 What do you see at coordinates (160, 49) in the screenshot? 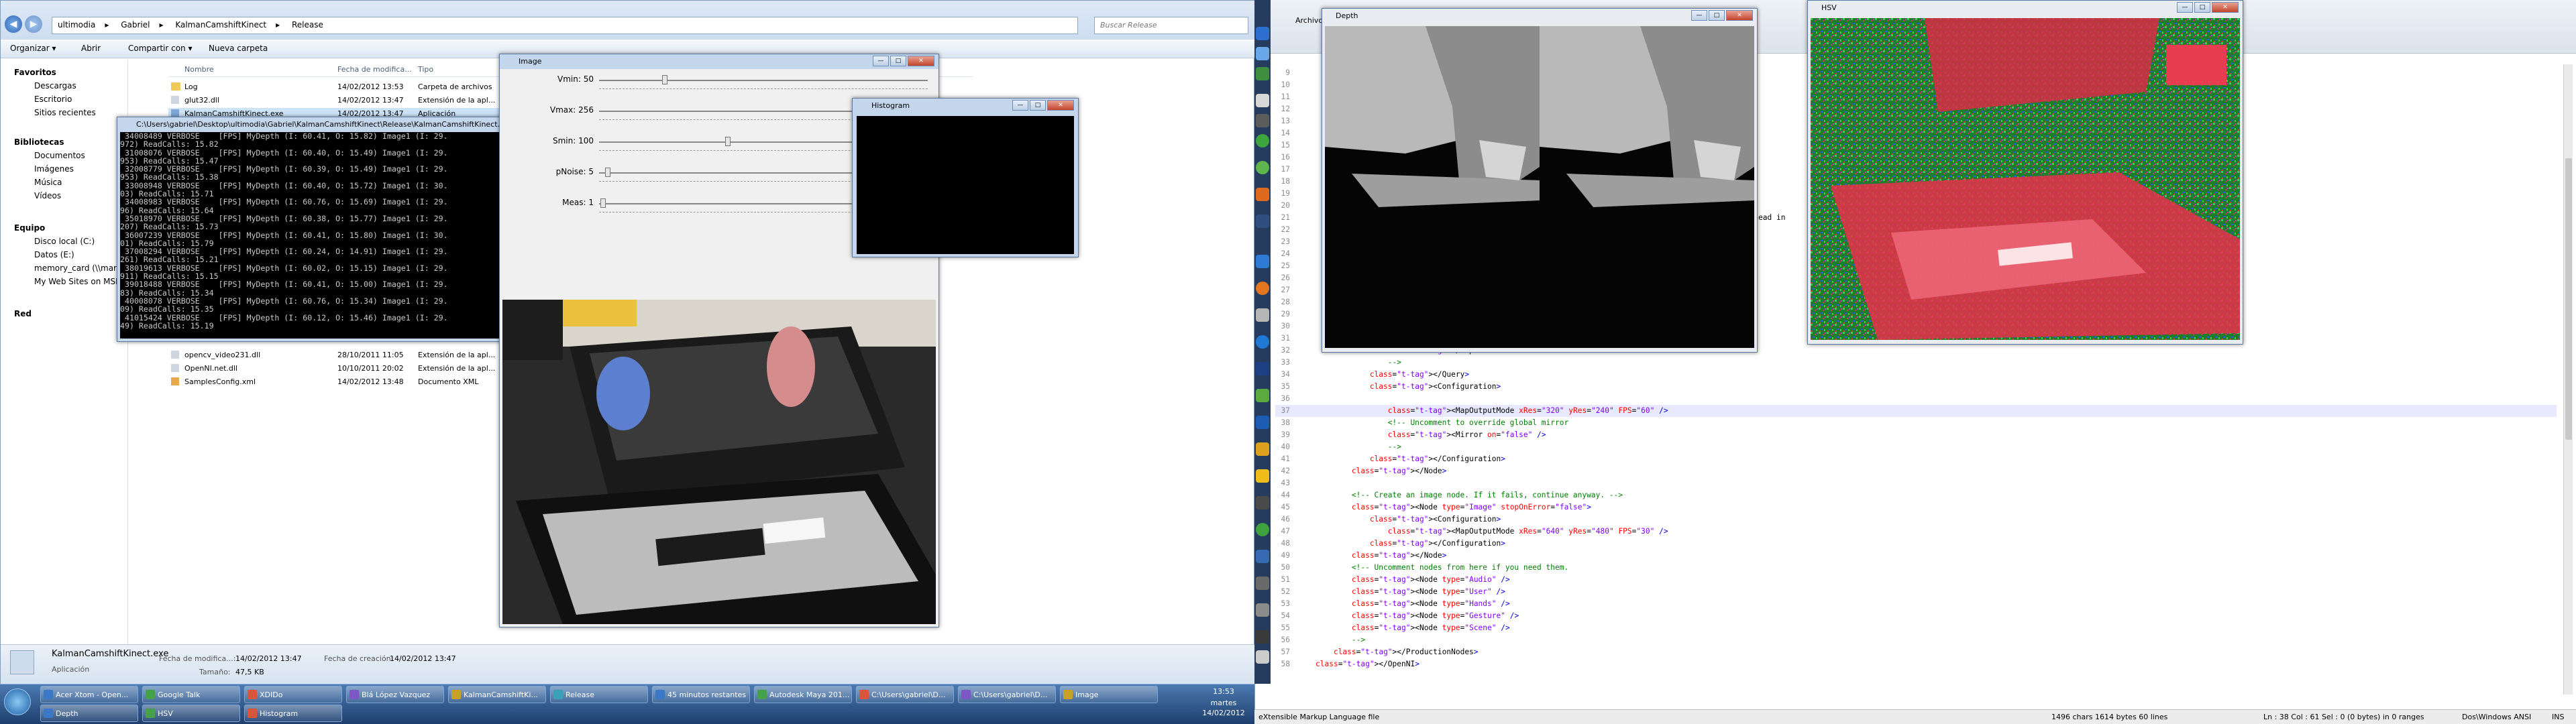
I see `share-button: Compartir con ▾` at bounding box center [160, 49].